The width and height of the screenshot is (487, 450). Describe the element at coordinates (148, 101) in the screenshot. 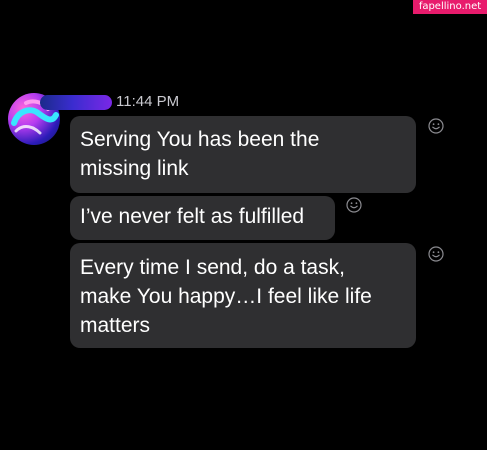

I see `message-timestamp: 11:44 PM` at that location.